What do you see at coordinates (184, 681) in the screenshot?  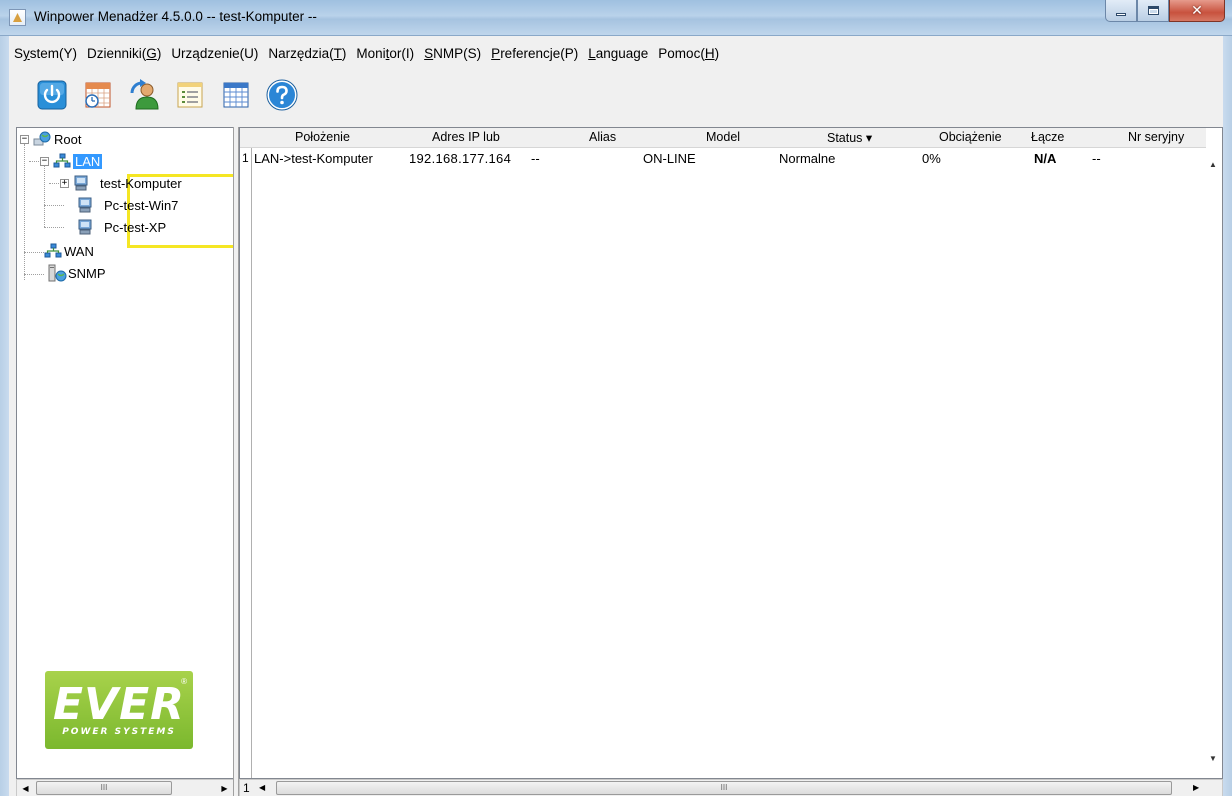 I see `logo-registered-mark: ®` at bounding box center [184, 681].